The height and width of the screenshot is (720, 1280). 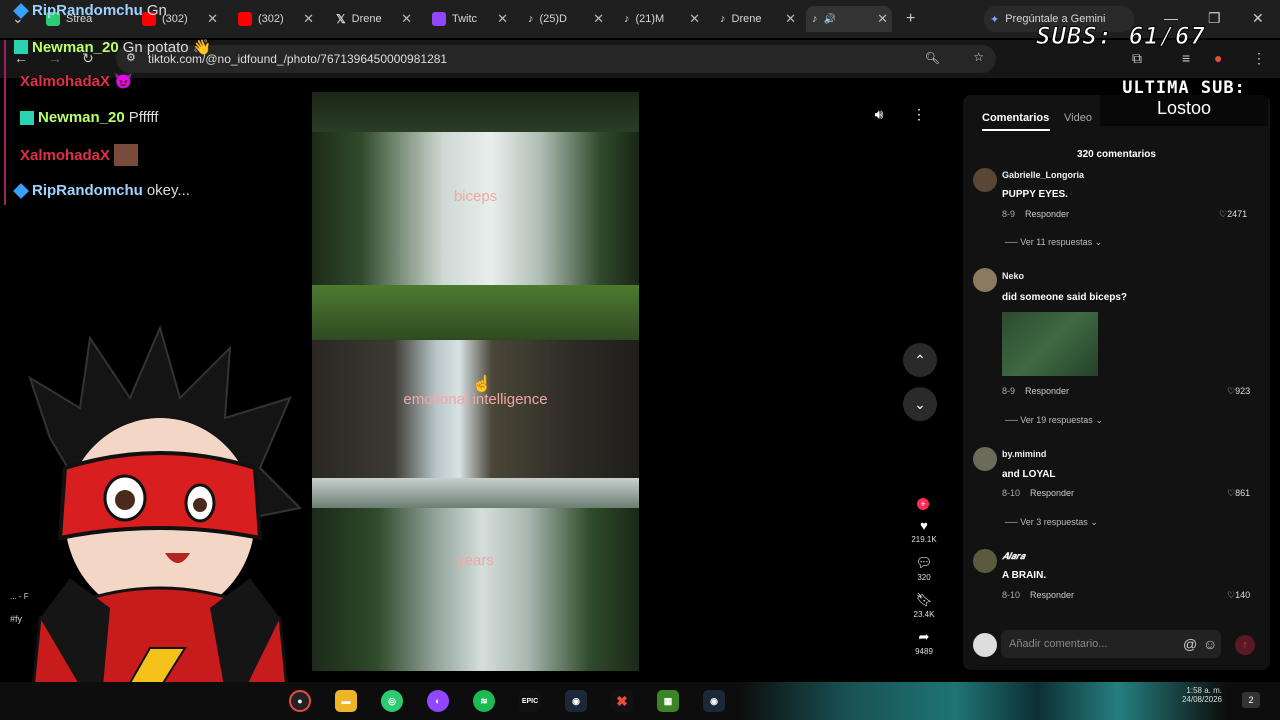 I want to click on clock-time: 1:58 a. m., so click(x=1204, y=690).